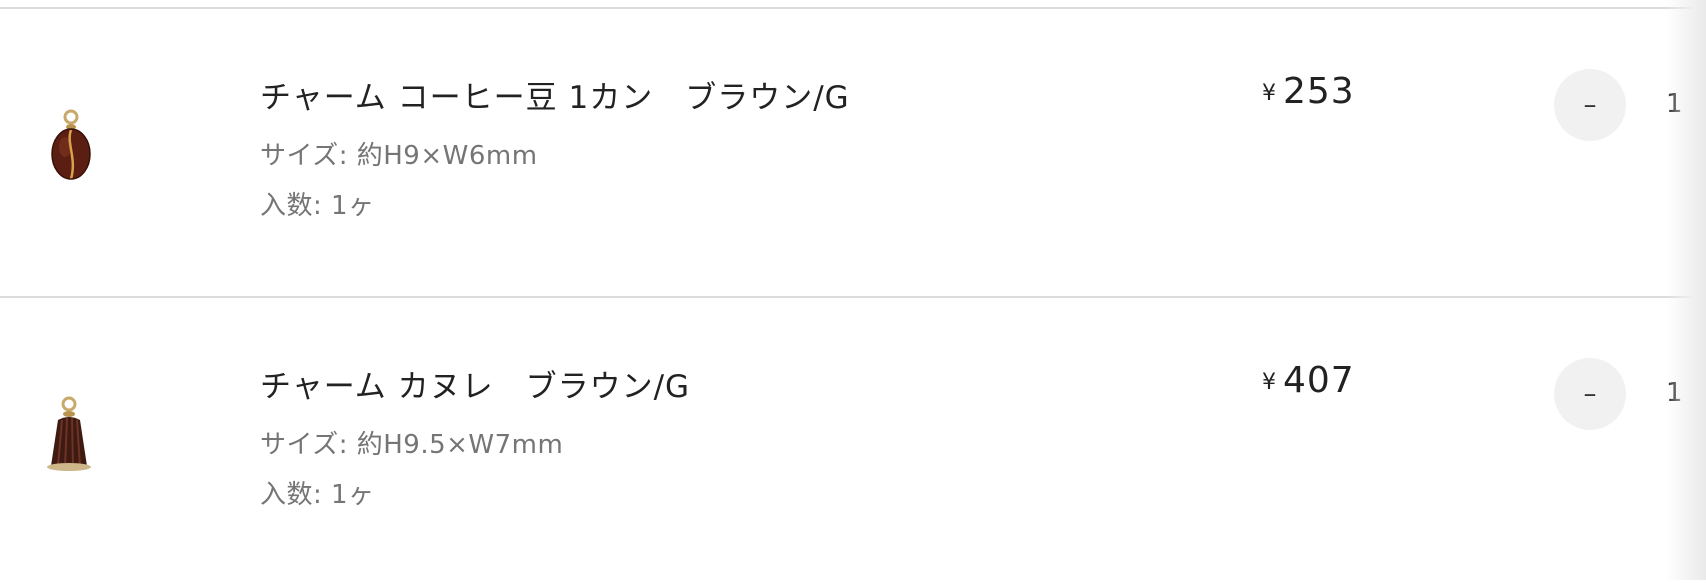  What do you see at coordinates (1319, 380) in the screenshot?
I see `price-value: 407` at bounding box center [1319, 380].